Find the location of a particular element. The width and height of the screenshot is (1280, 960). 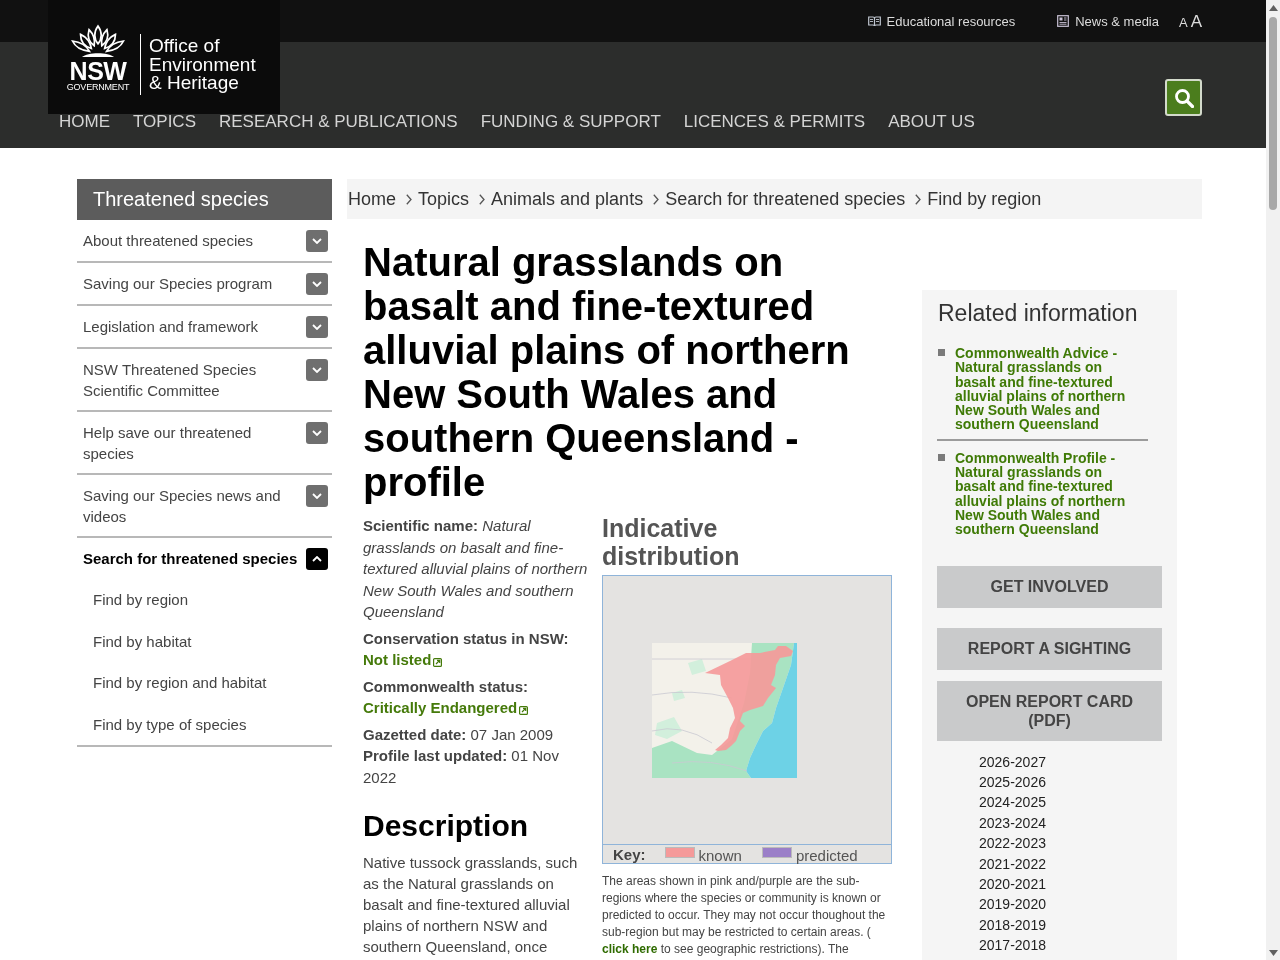

nav-link: ABOUT US is located at coordinates (931, 122).